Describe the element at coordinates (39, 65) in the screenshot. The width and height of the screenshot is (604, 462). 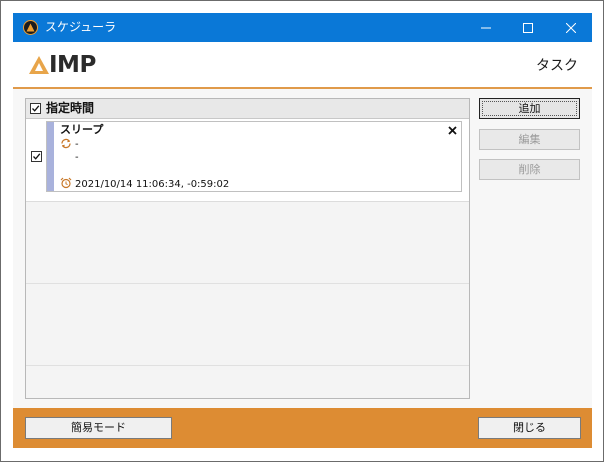
I see `logo-triangle-icon` at that location.